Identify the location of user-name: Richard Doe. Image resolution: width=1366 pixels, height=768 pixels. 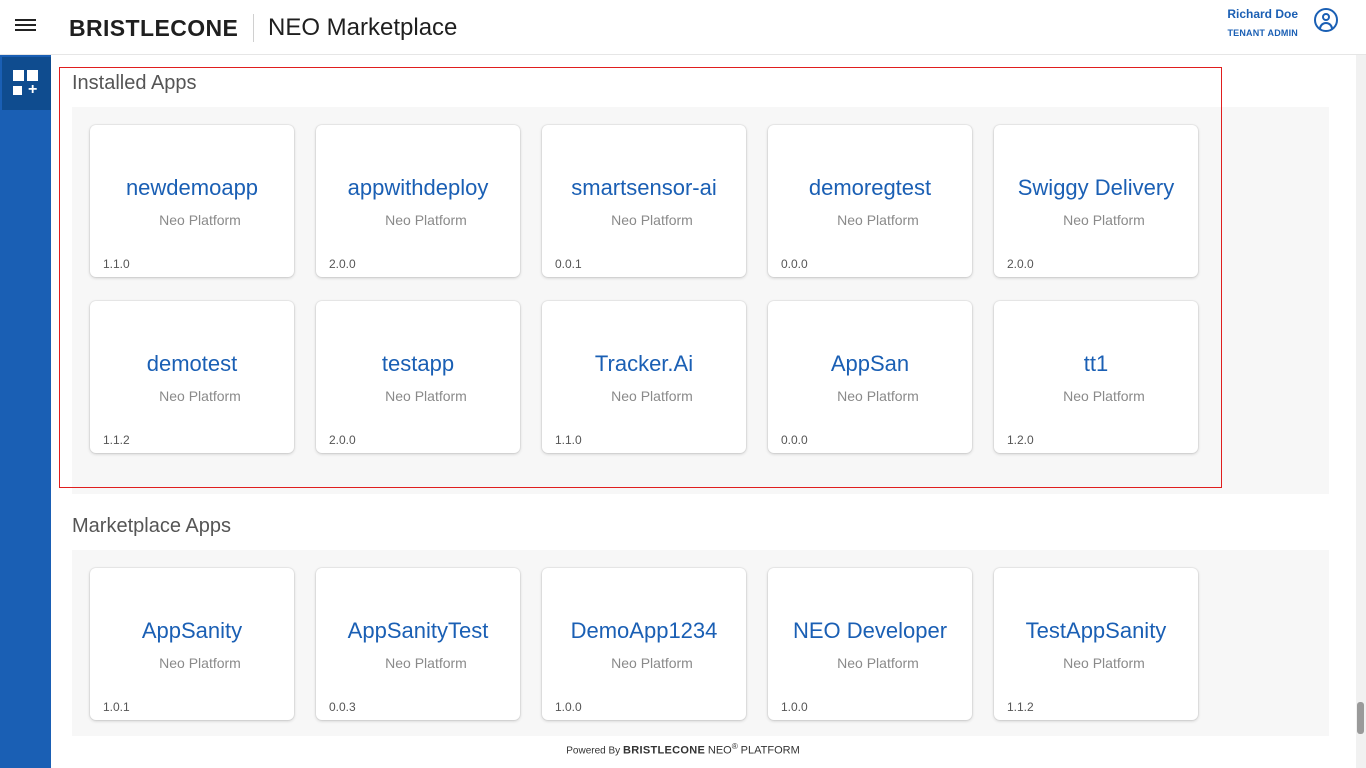
(1262, 14).